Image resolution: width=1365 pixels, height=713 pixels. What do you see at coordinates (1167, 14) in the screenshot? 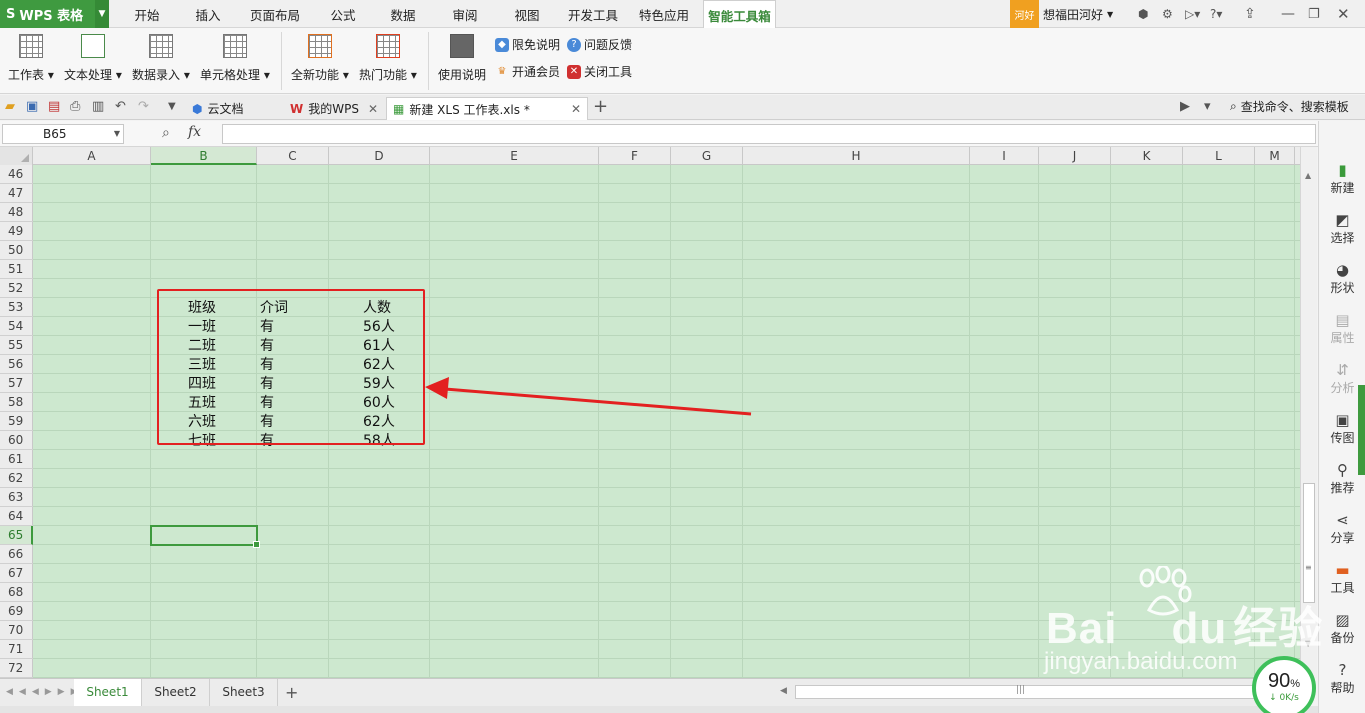
I see `settings-icon: ⚙` at bounding box center [1167, 14].